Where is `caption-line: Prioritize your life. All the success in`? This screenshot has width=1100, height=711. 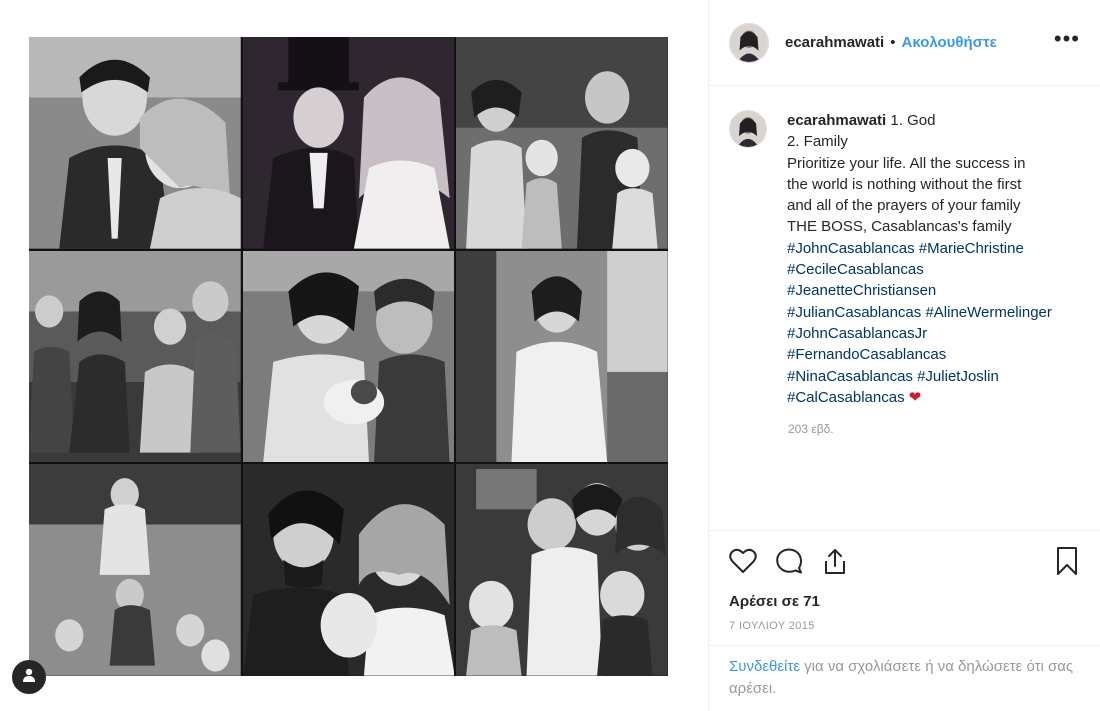 caption-line: Prioritize your life. All the success in is located at coordinates (906, 163).